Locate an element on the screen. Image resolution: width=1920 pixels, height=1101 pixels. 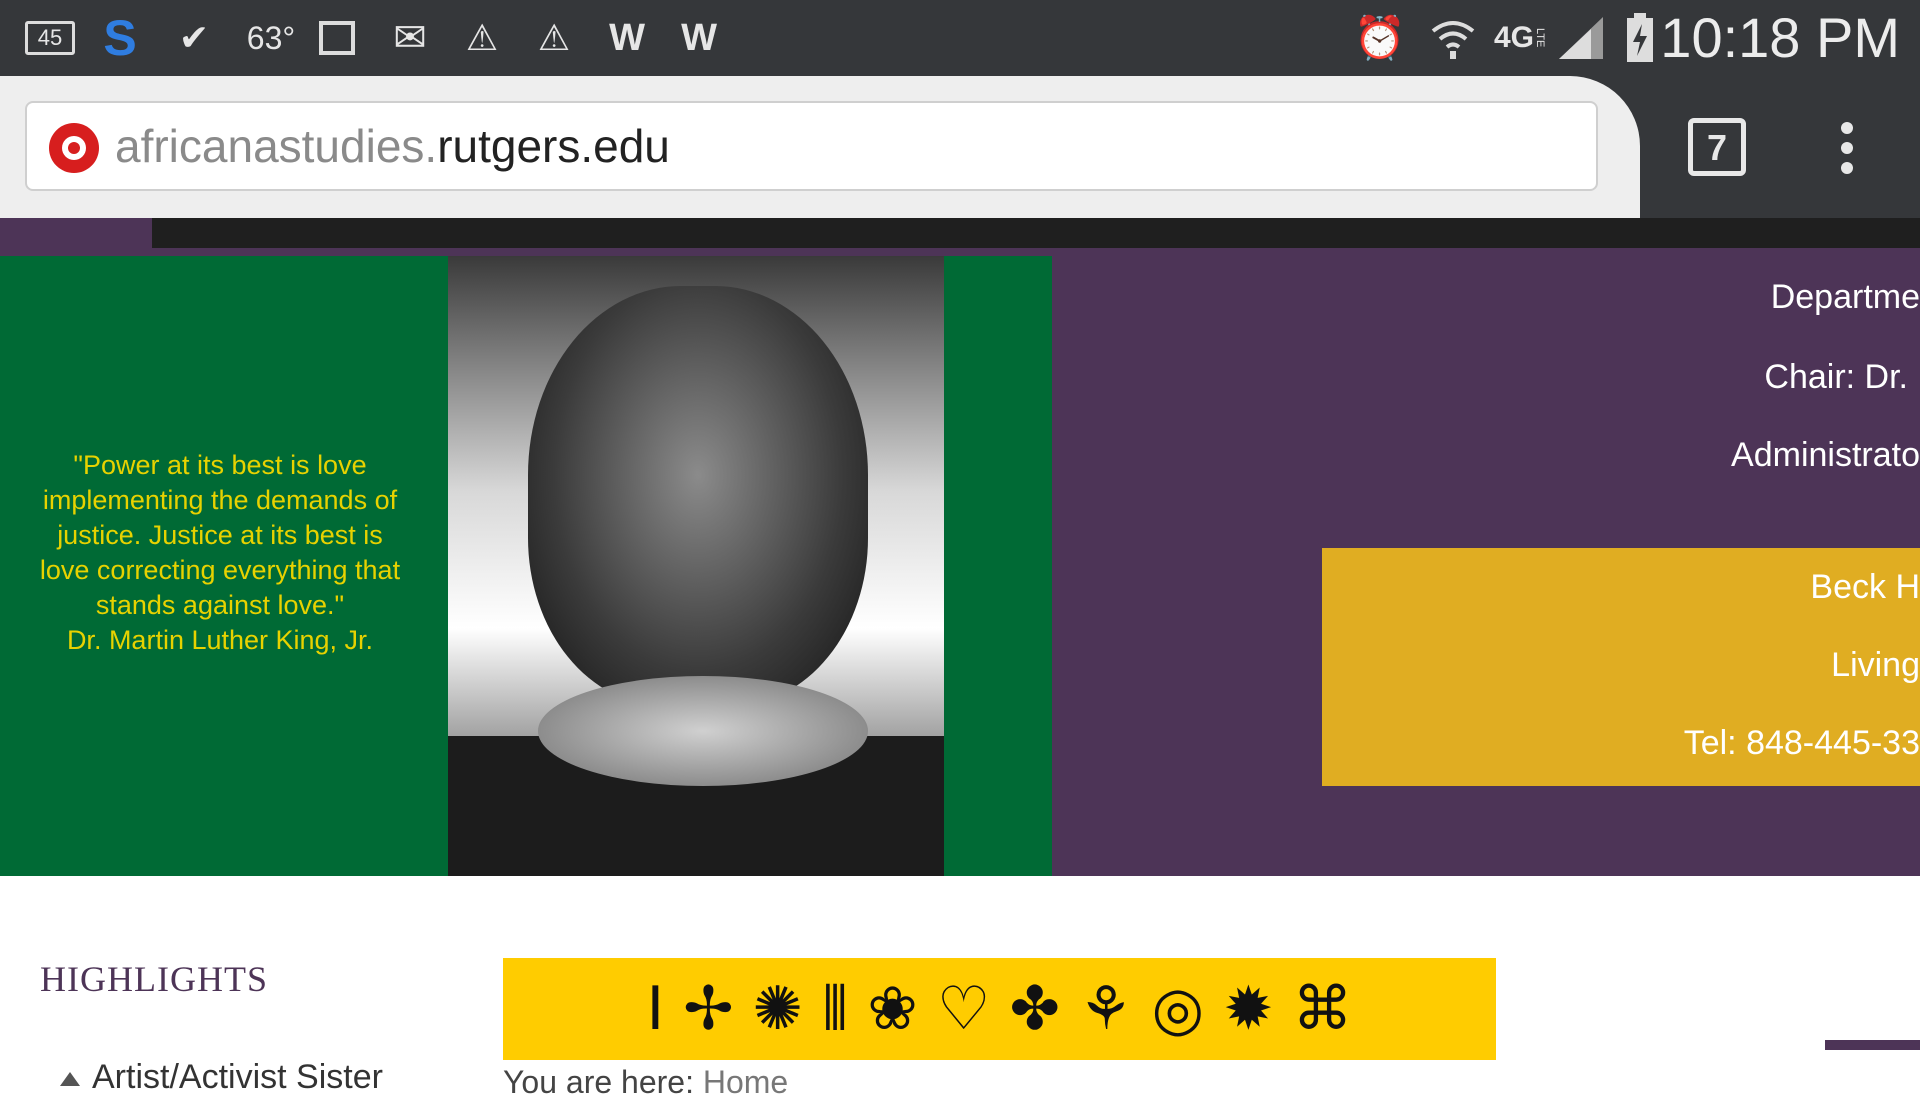
url-subdomain: africanastudies. is located at coordinates (276, 146).